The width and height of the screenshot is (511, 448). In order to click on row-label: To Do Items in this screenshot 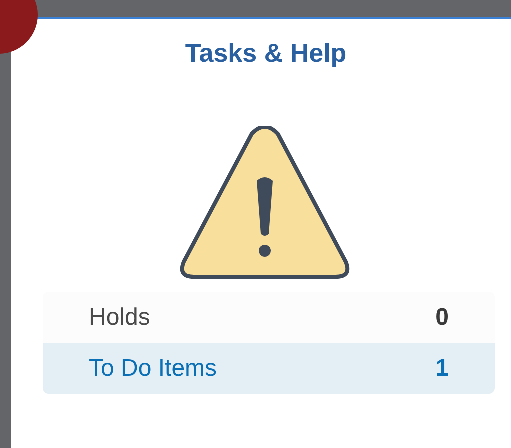, I will do `click(153, 369)`.